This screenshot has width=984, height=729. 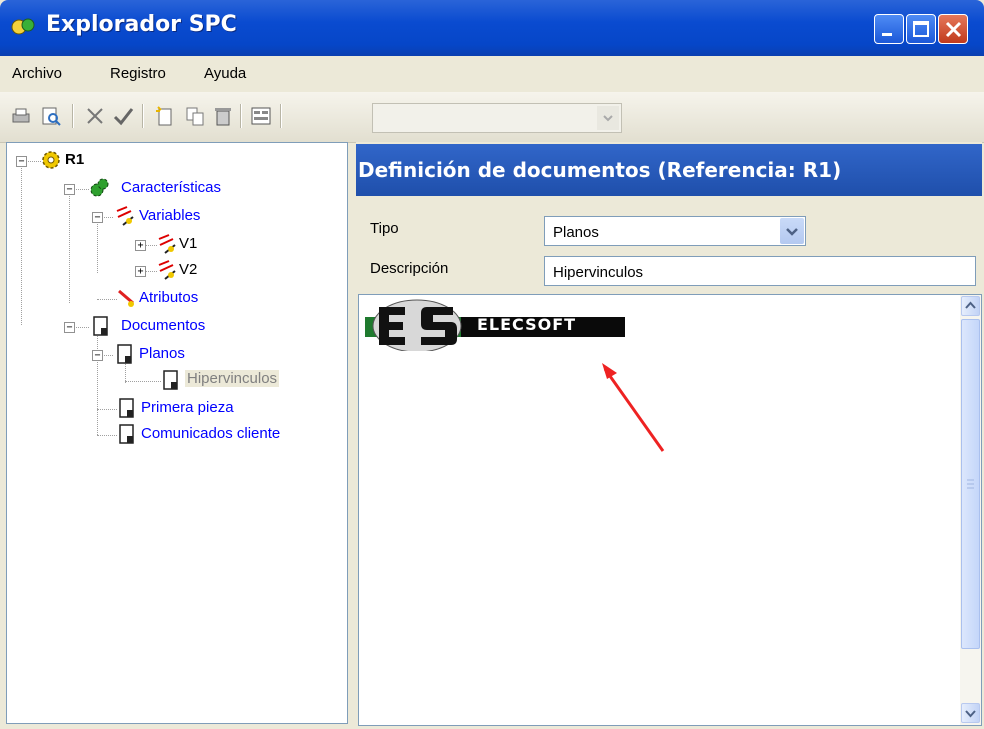 I want to click on delete-x-icon, so click(x=95, y=116).